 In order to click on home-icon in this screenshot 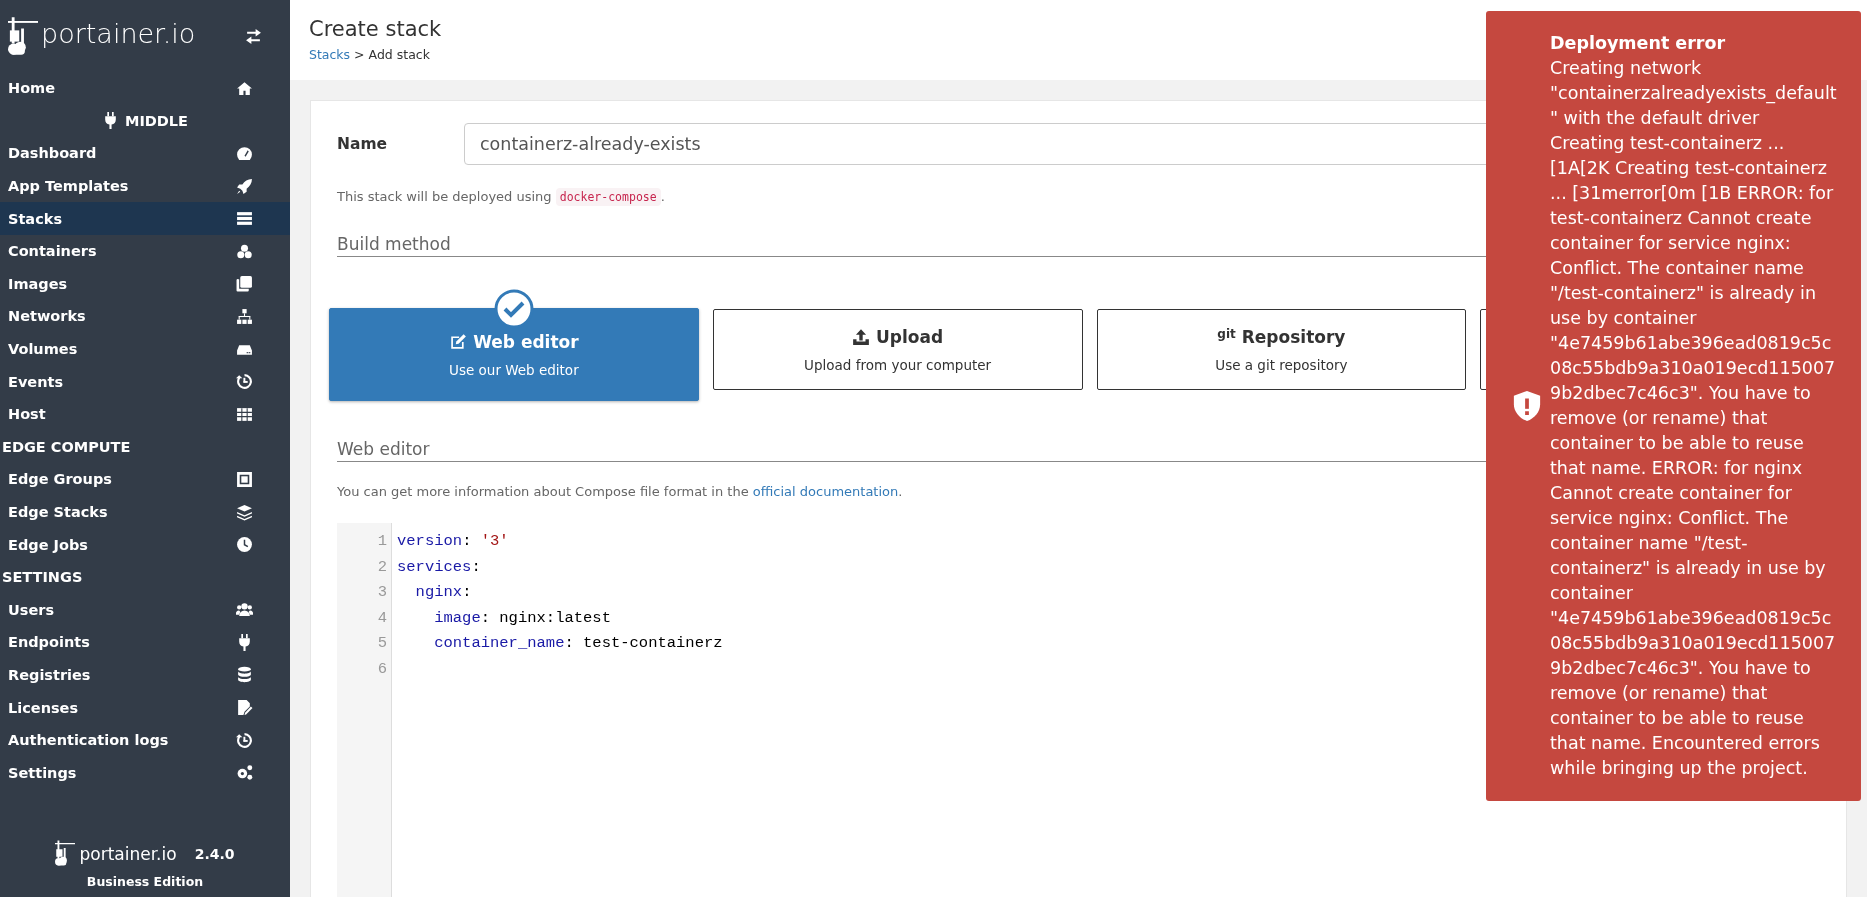, I will do `click(244, 88)`.